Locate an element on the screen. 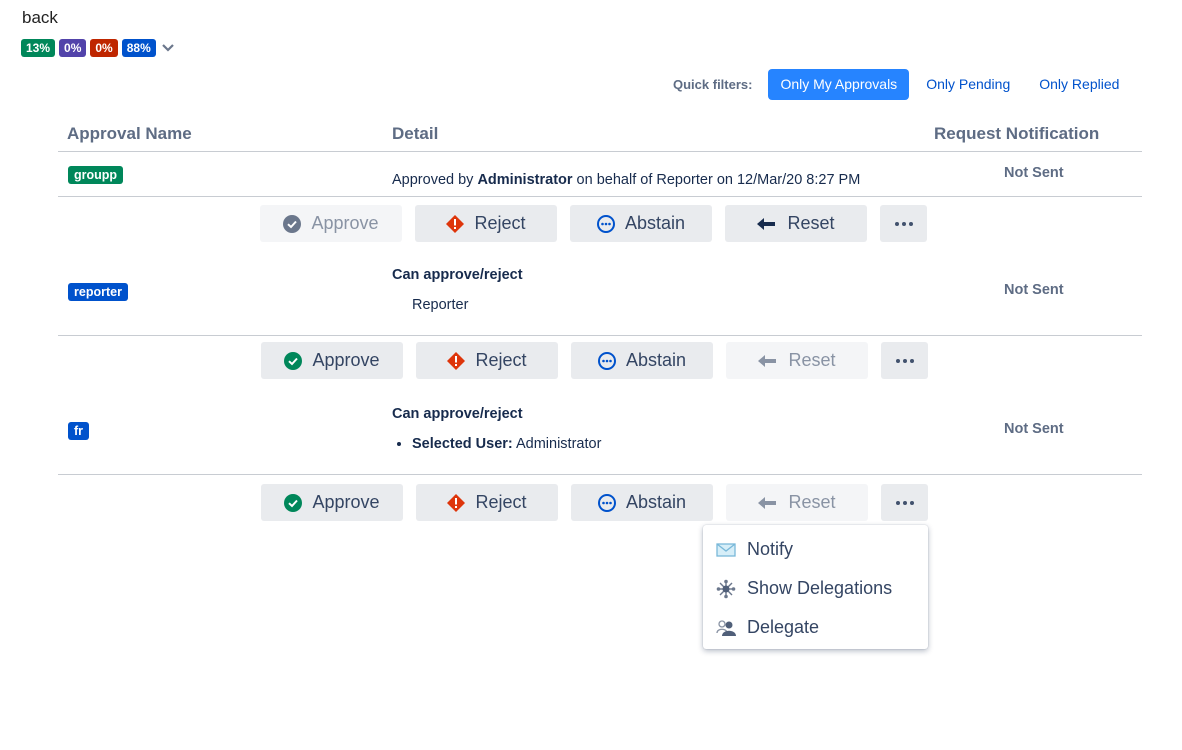 This screenshot has width=1182, height=750. menu-item-label: Notify is located at coordinates (770, 549).